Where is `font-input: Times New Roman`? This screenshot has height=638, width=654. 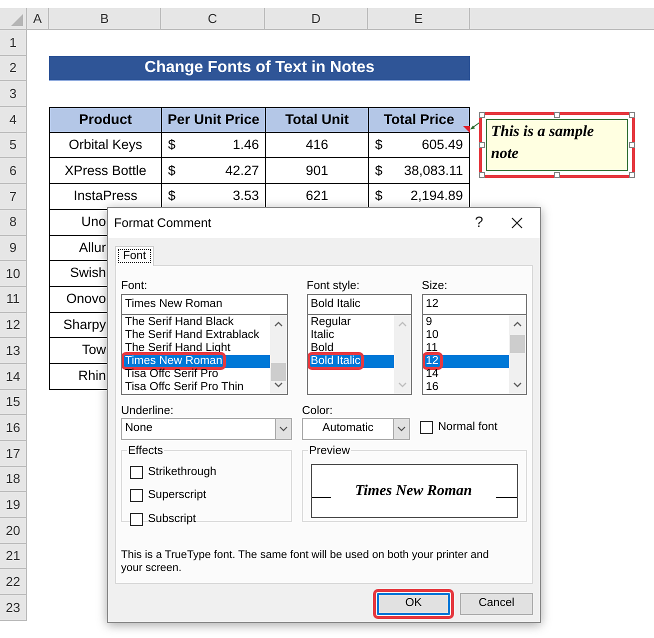 font-input: Times New Roman is located at coordinates (204, 304).